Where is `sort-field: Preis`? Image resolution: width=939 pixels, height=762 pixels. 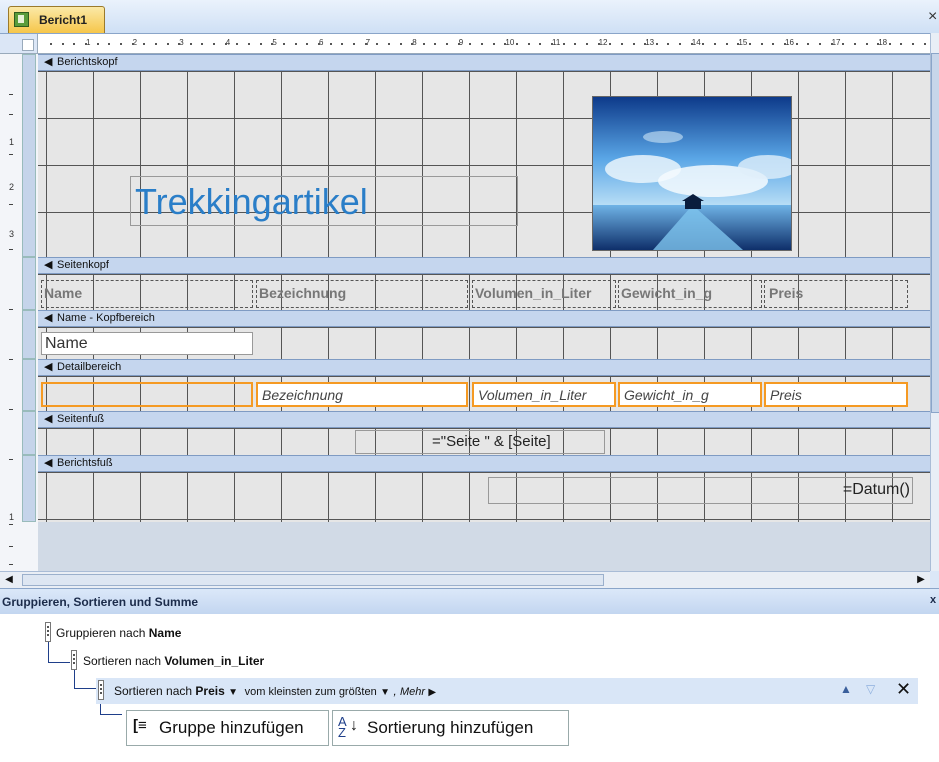 sort-field: Preis is located at coordinates (209, 691).